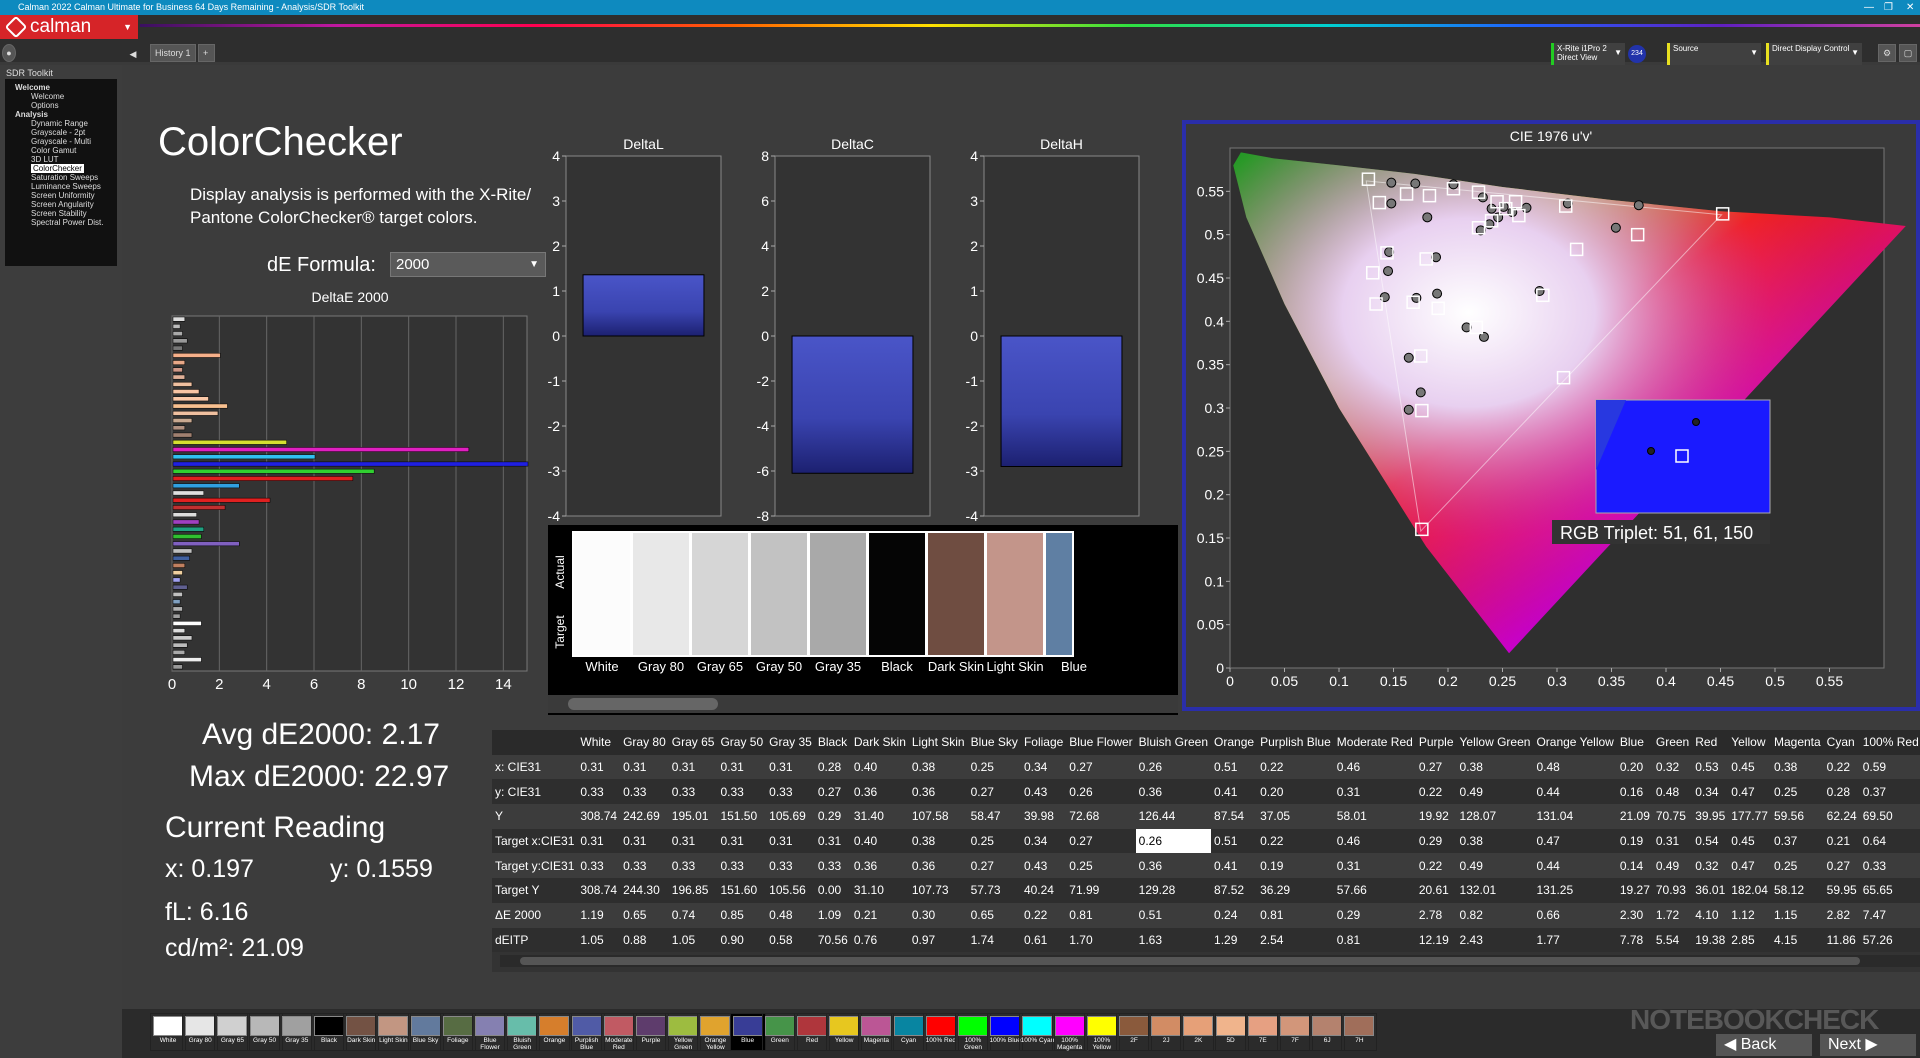  I want to click on column-header: Gray 80, so click(644, 742).